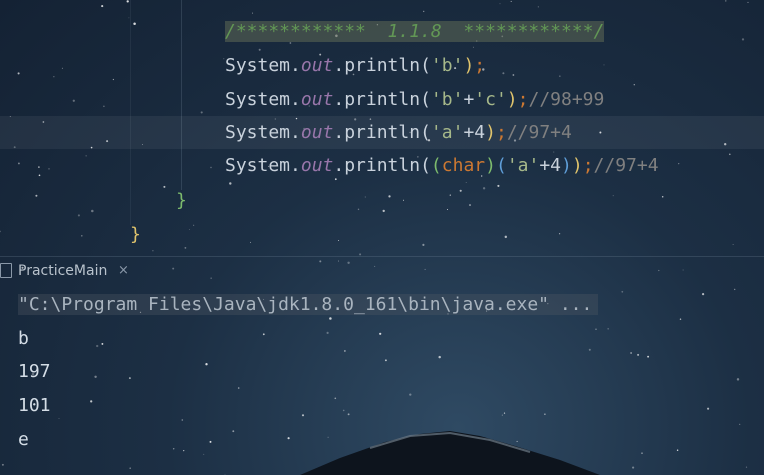  I want to click on class-closing-brace: }, so click(135, 234).